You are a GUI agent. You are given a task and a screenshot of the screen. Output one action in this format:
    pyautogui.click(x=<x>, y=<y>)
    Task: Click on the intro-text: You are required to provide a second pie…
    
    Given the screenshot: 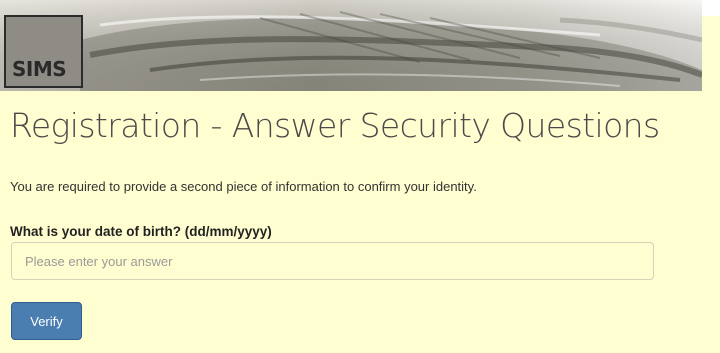 What is the action you would take?
    pyautogui.click(x=243, y=186)
    